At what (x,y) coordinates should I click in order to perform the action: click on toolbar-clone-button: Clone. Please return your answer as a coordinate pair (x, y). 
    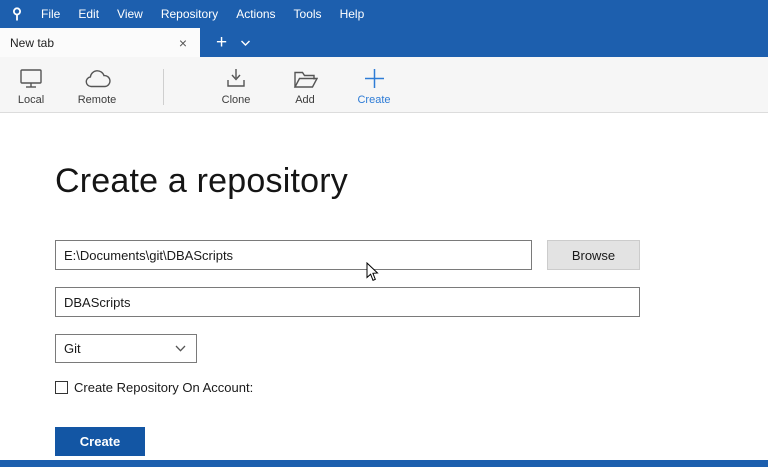
    Looking at the image, I should click on (236, 85).